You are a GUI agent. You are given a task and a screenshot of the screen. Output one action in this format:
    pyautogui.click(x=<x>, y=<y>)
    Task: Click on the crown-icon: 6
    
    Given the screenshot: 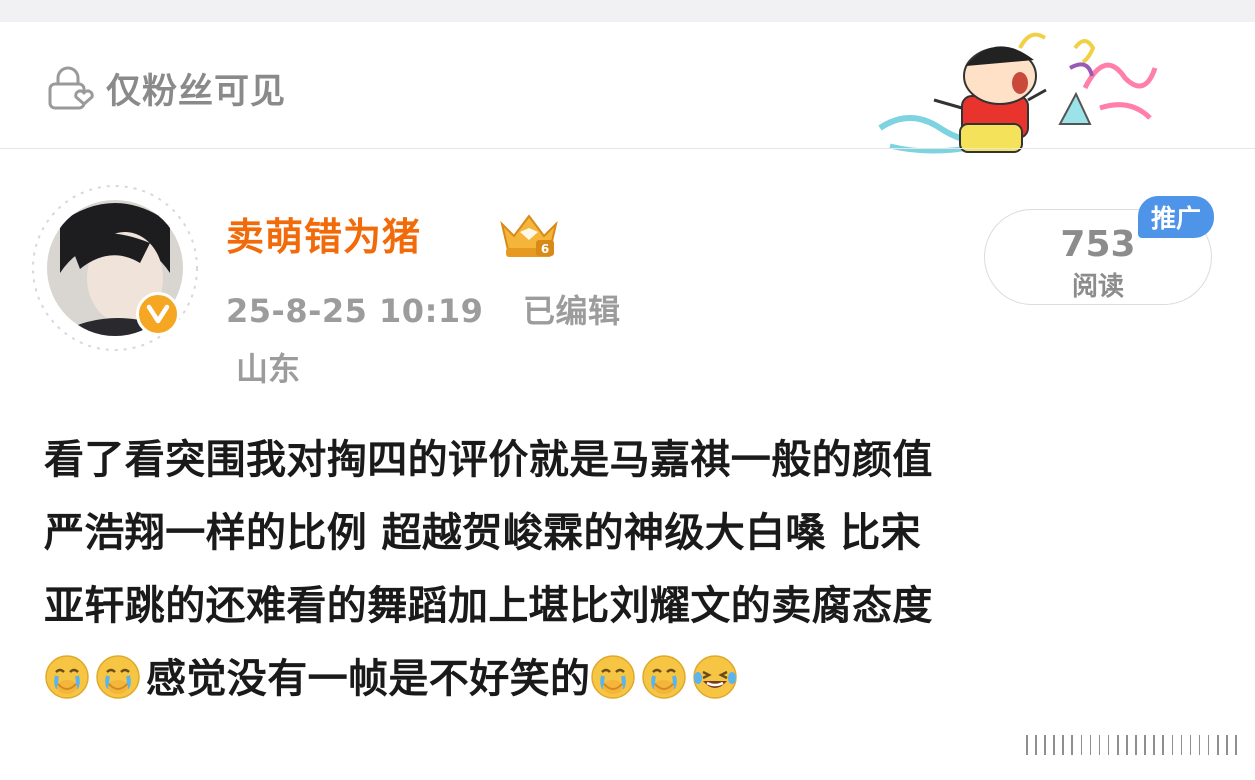 What is the action you would take?
    pyautogui.click(x=529, y=235)
    